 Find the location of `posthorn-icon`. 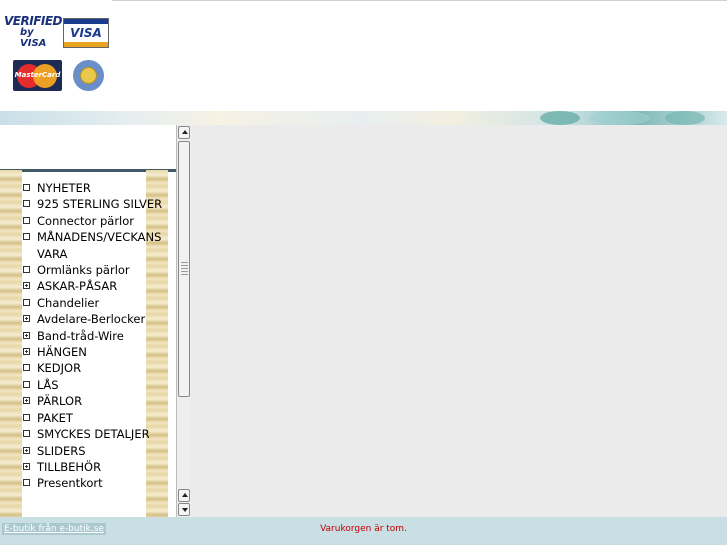

posthorn-icon is located at coordinates (88, 75).